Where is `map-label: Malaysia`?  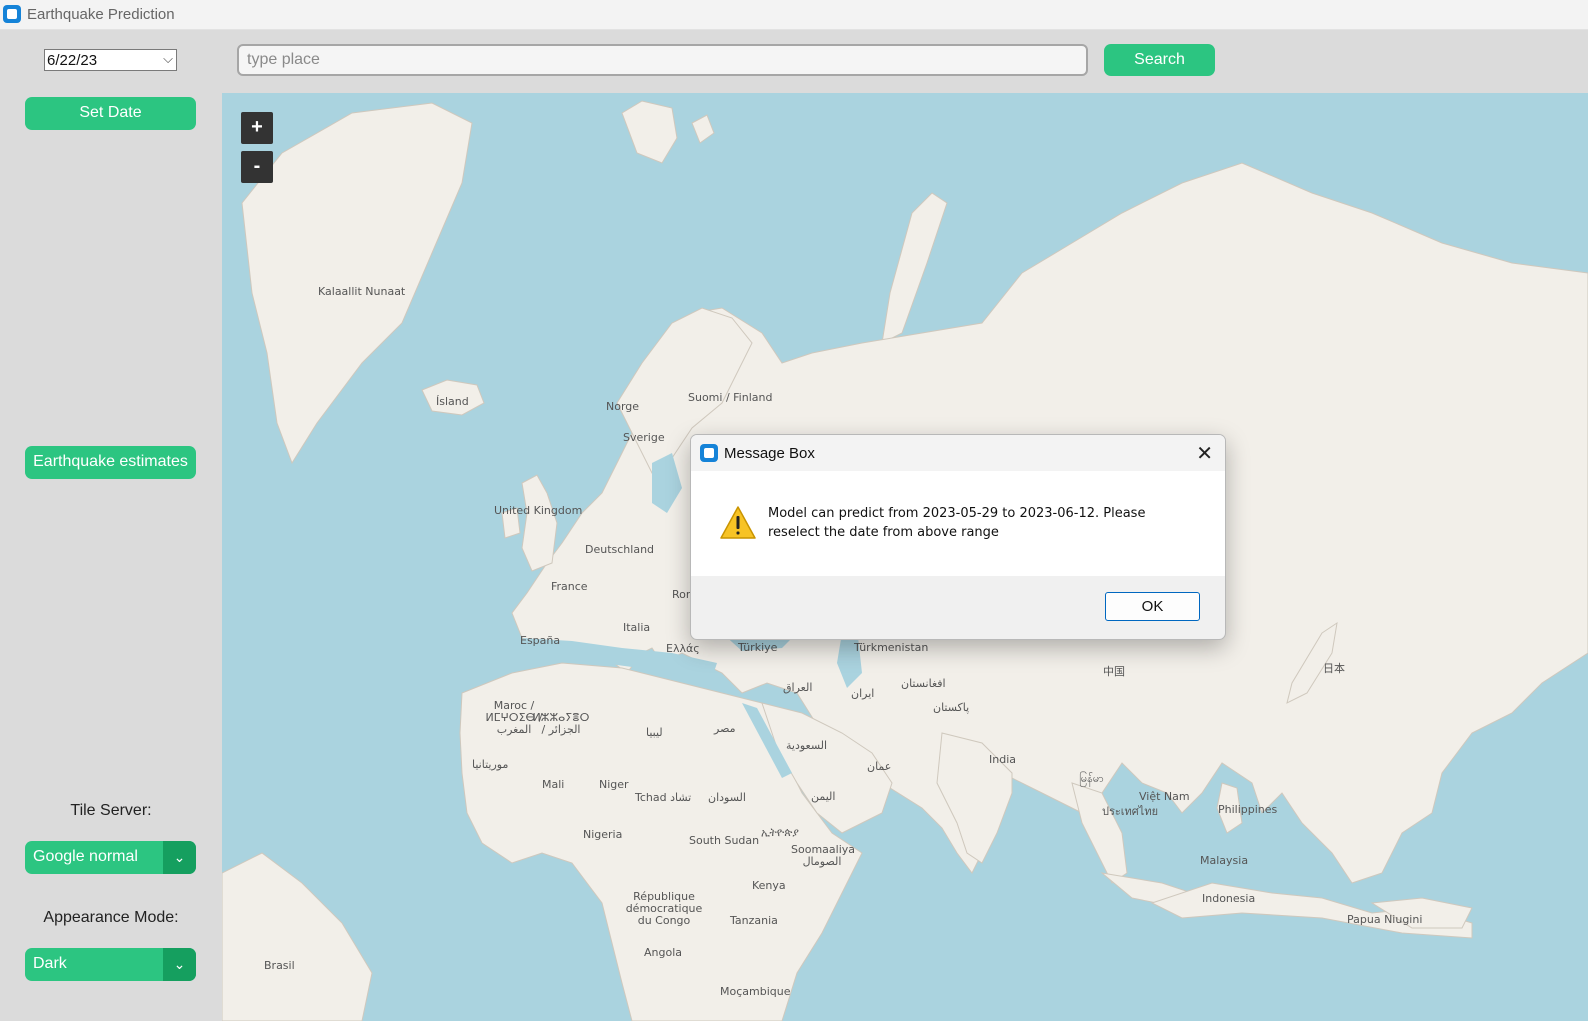 map-label: Malaysia is located at coordinates (1224, 860).